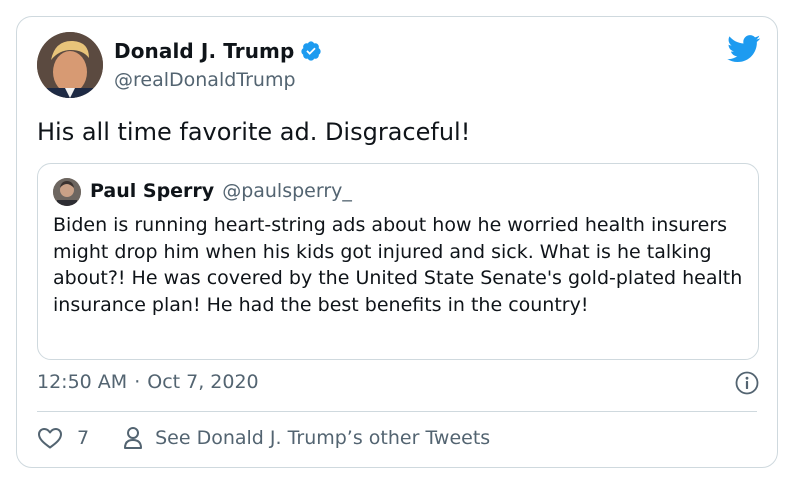  I want to click on quoted-author-avatar, so click(67, 192).